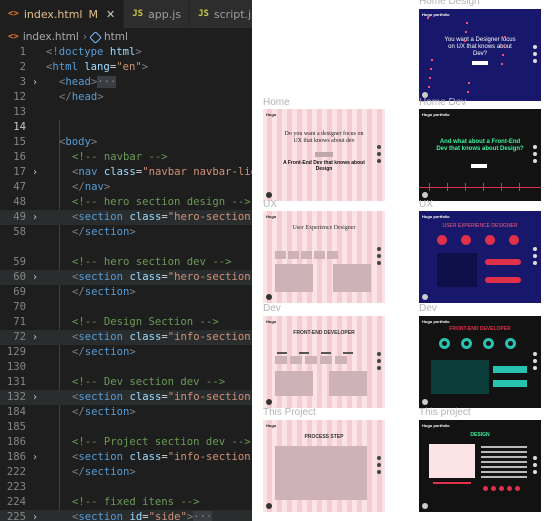 The image size is (552, 521). I want to click on code-line: 49 › <section class="hero-section b, so click(126, 217).